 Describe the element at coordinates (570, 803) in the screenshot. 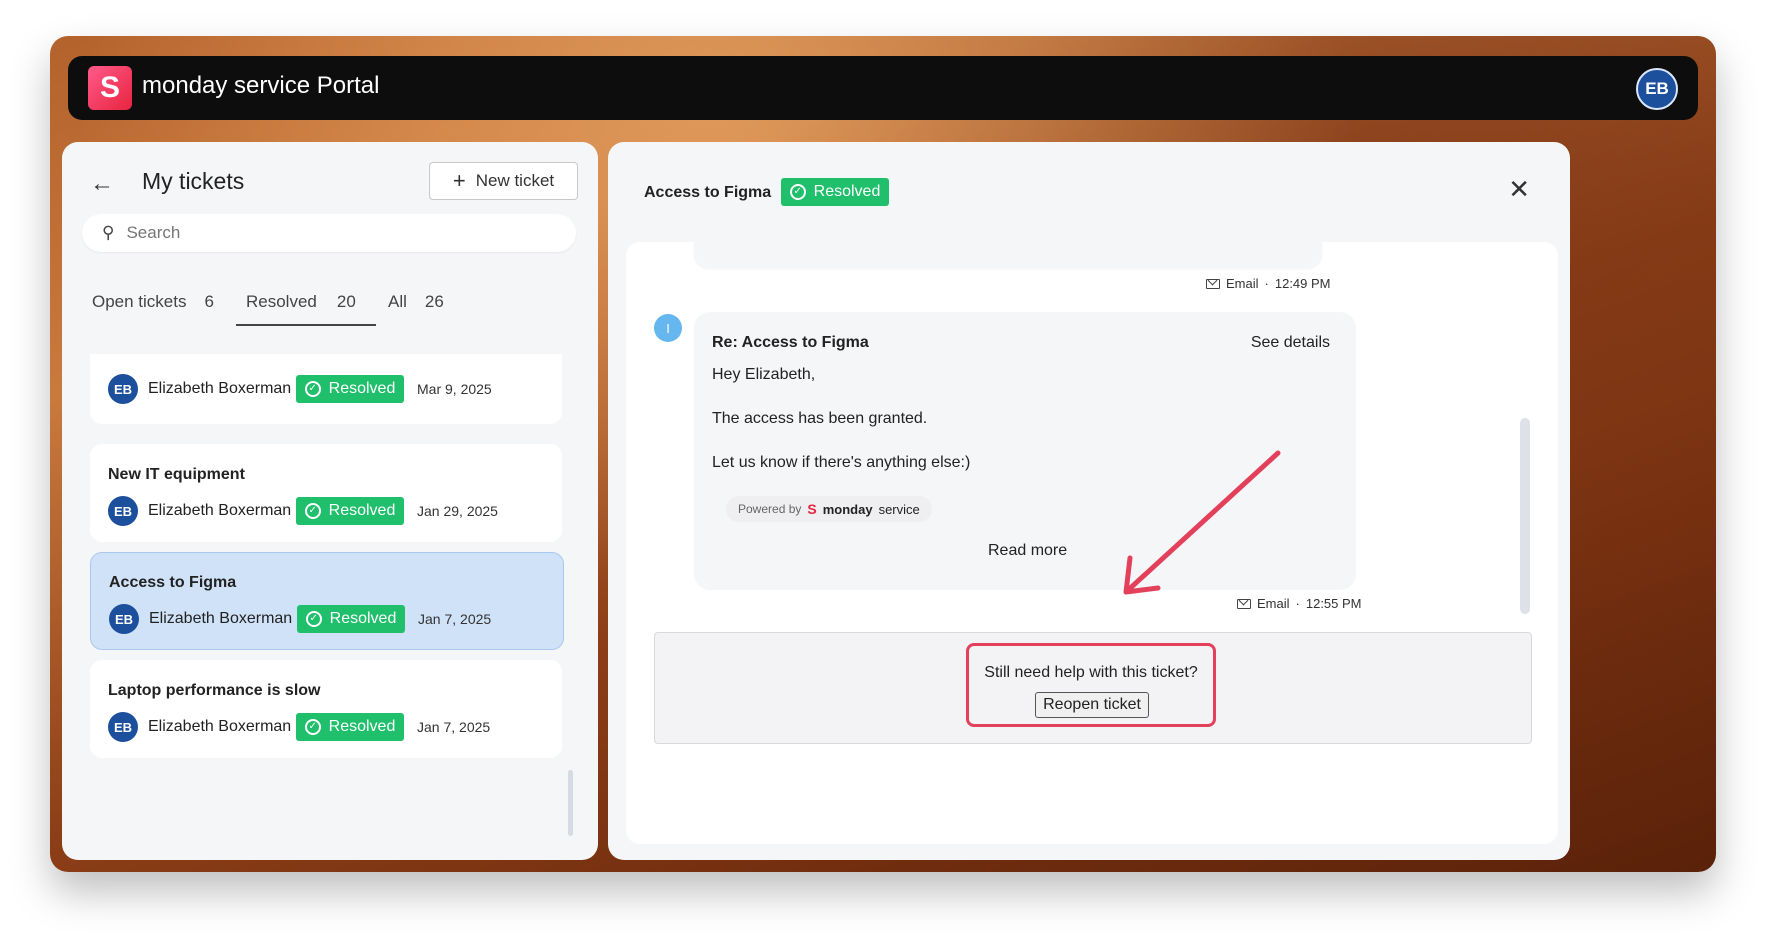

I see `ticket-list-scrollbar` at that location.